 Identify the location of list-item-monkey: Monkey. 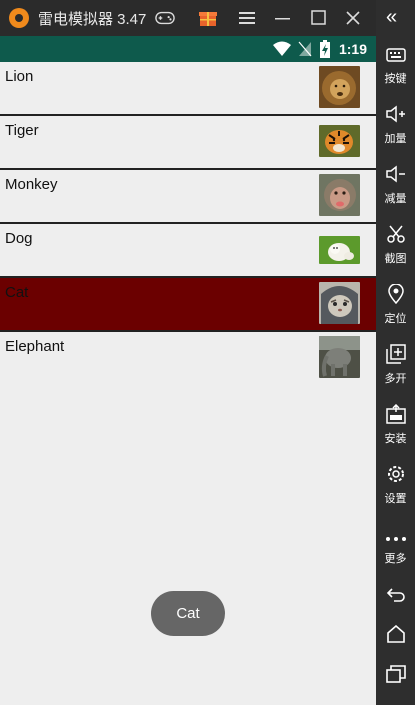
(188, 197).